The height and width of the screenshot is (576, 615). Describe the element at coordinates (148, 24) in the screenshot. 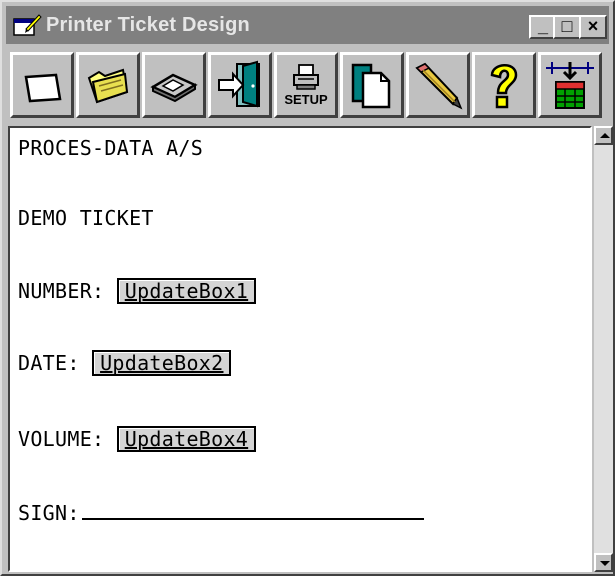

I see `window-title: Printer Ticket Design` at that location.